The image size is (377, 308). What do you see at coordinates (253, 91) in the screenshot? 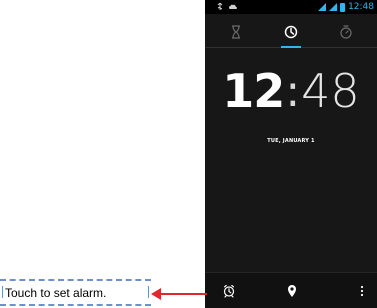
I see `clock-hour: 12` at bounding box center [253, 91].